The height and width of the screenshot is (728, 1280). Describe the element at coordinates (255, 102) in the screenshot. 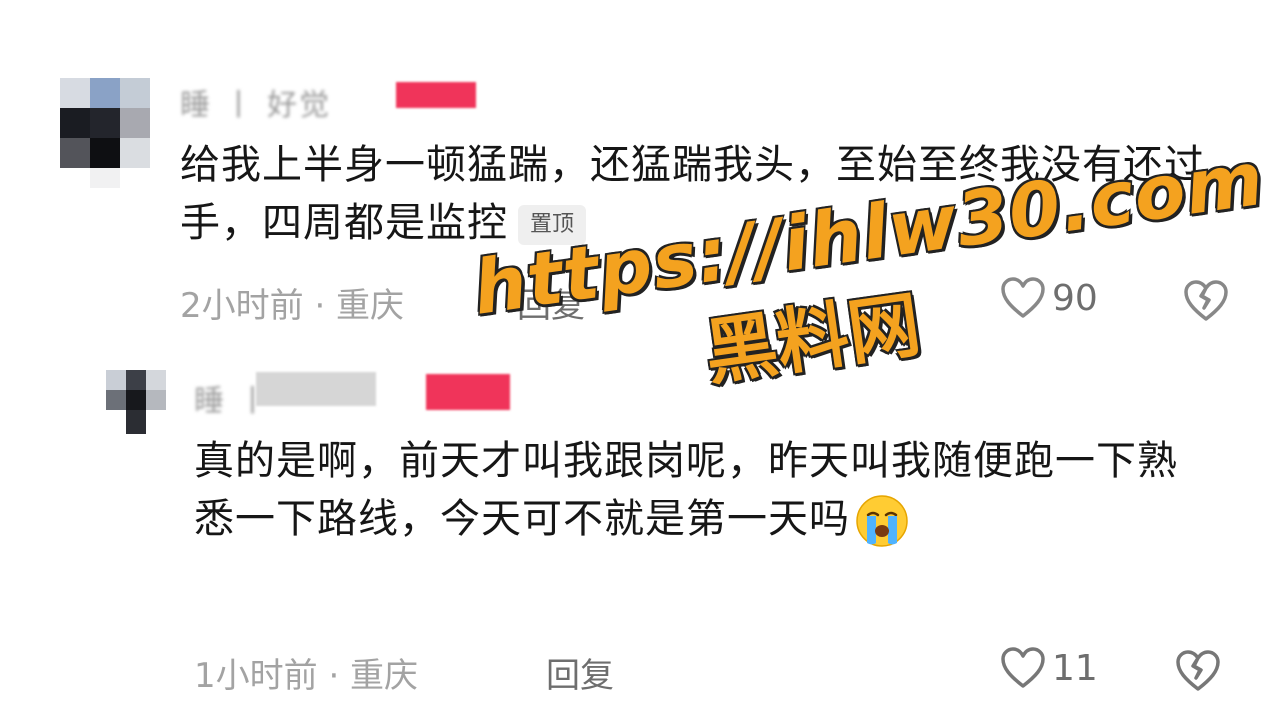

I see `username: 睡 丨 好觉` at that location.